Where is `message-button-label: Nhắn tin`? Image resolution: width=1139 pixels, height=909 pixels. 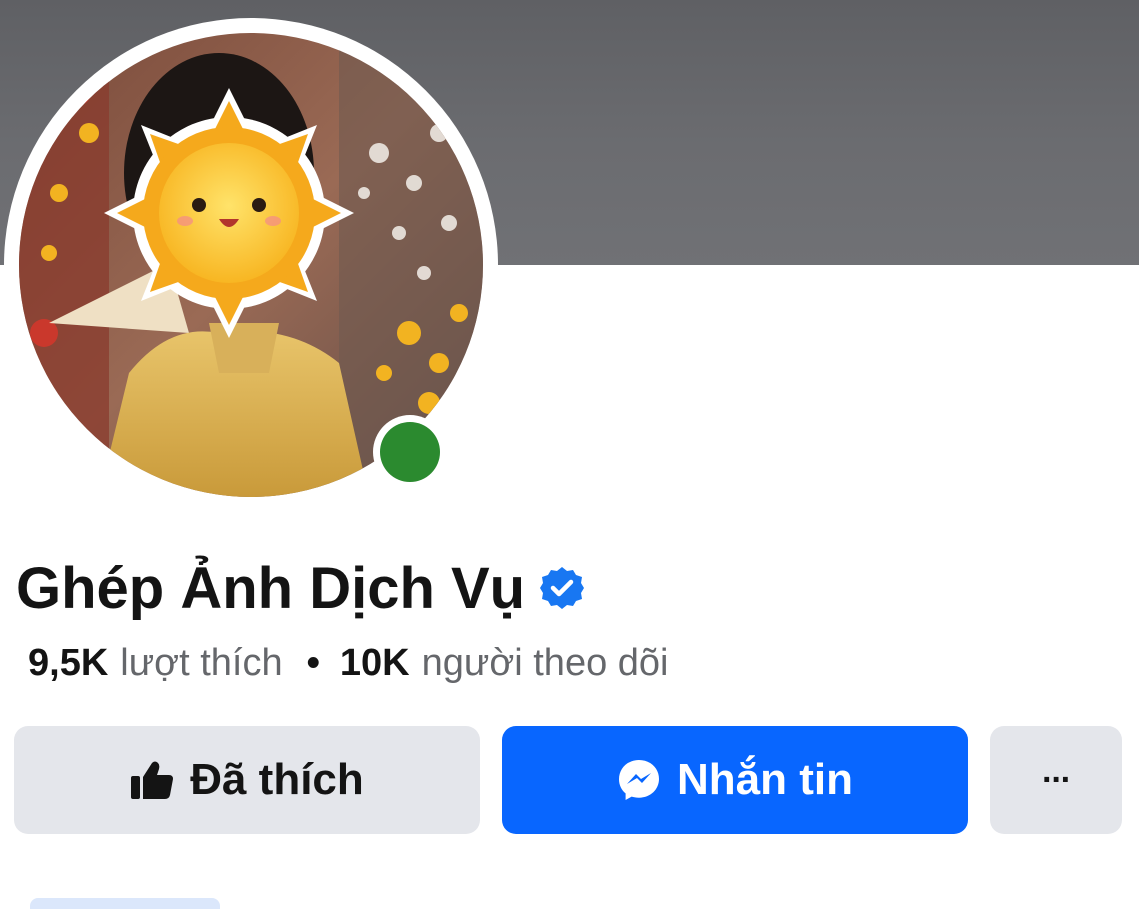
message-button-label: Nhắn tin is located at coordinates (765, 779).